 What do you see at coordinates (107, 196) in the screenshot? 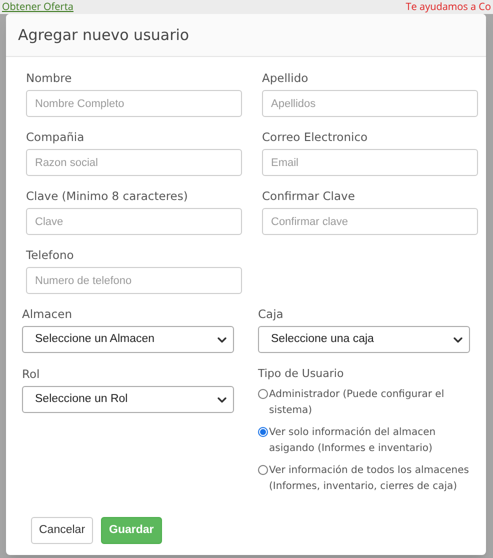
I see `field-label: Clave (Minimo 8 caracteres)` at bounding box center [107, 196].